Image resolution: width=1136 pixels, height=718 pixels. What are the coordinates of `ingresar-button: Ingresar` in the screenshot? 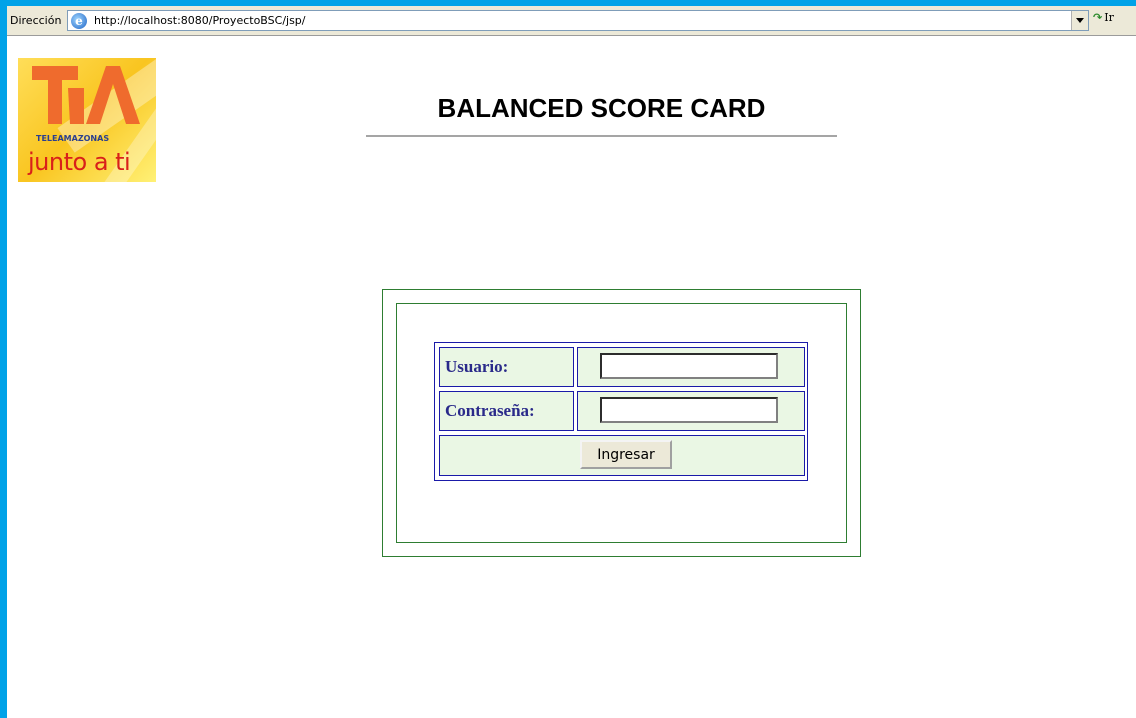 It's located at (626, 454).